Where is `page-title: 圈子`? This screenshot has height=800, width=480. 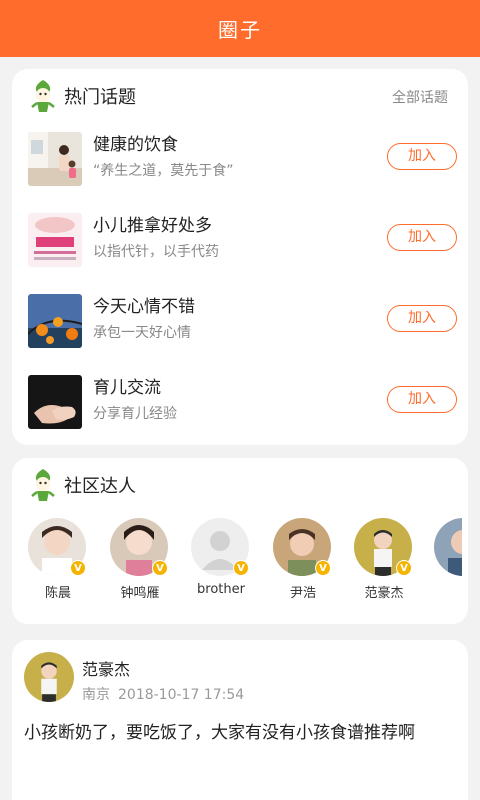
page-title: 圈子 is located at coordinates (240, 30).